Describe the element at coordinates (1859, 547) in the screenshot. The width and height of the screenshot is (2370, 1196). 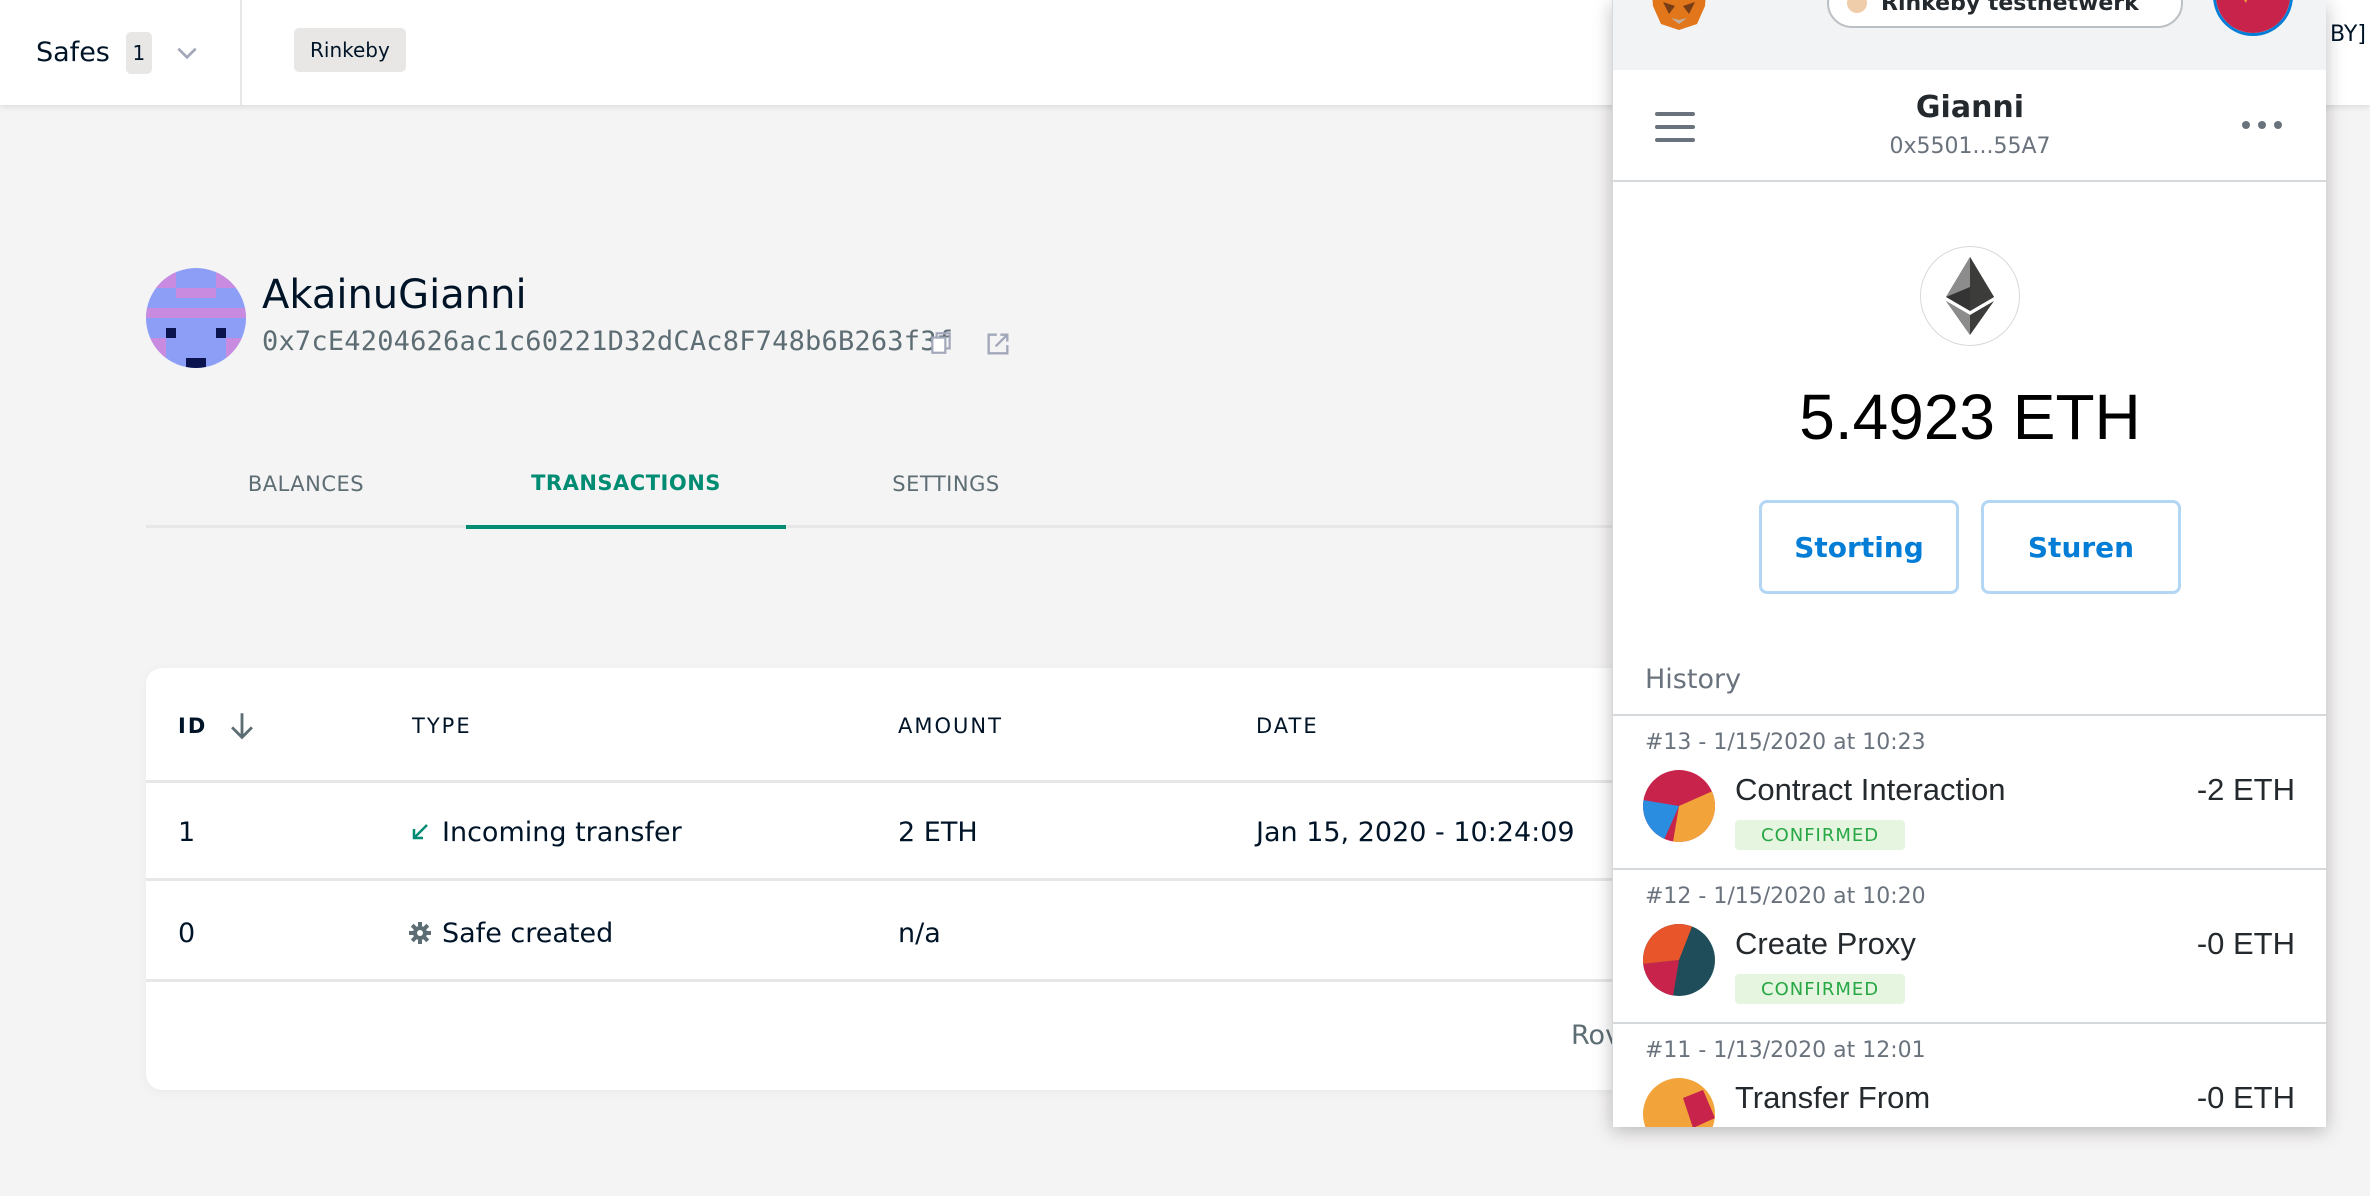
I see `deposit-button: Storting` at that location.